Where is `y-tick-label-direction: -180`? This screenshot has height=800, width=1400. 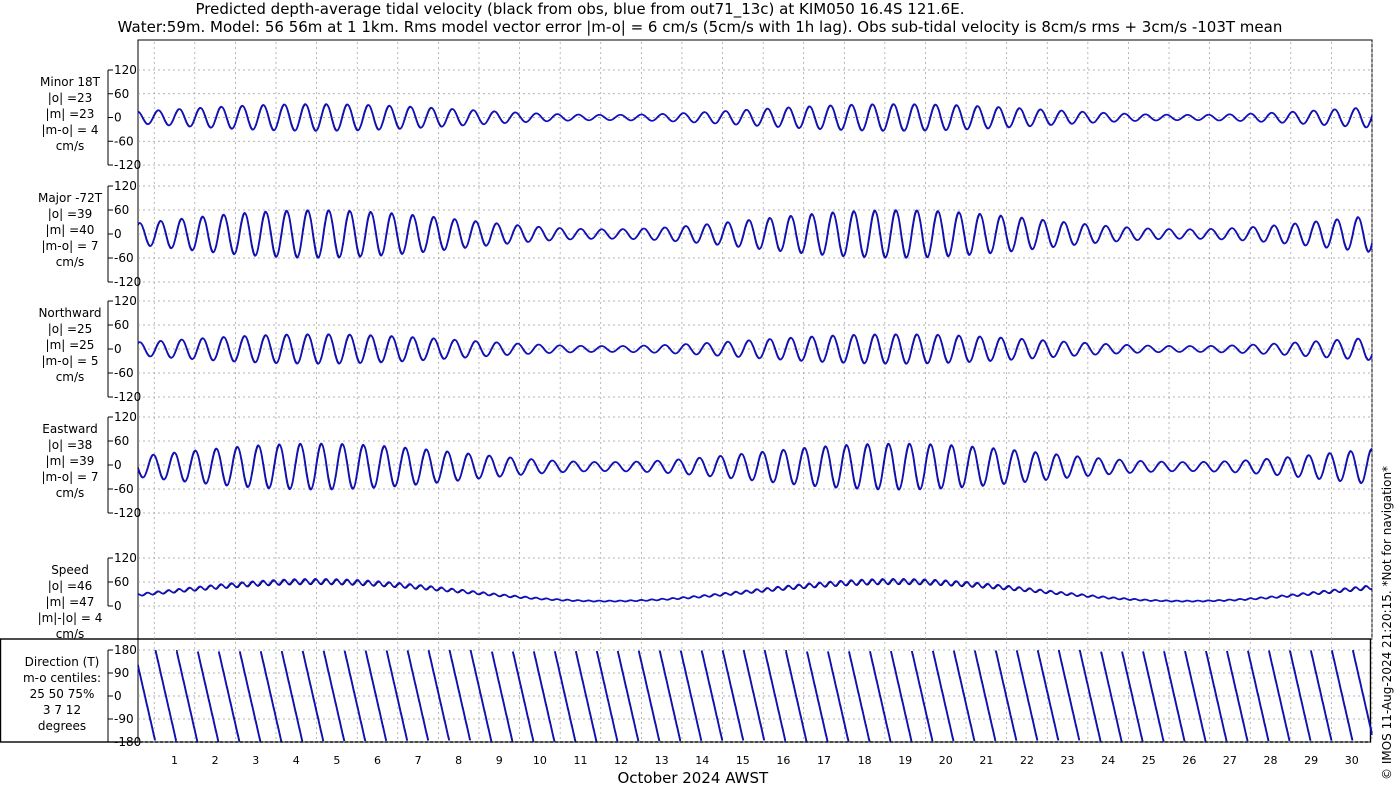 y-tick-label-direction: -180 is located at coordinates (127, 742).